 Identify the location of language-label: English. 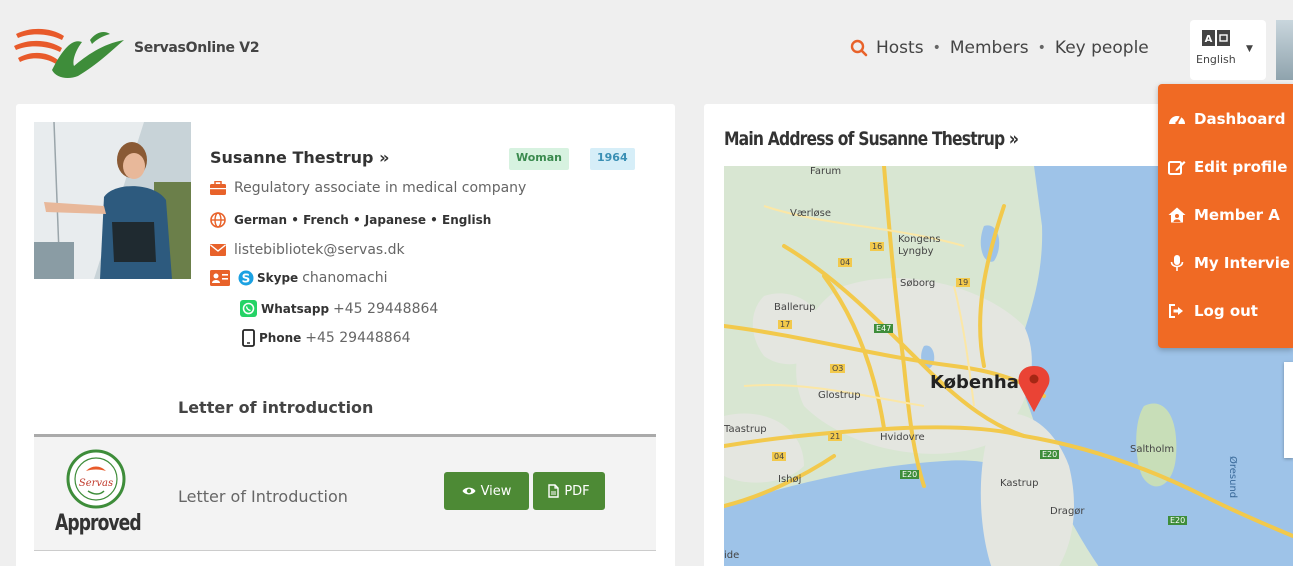
(1216, 59).